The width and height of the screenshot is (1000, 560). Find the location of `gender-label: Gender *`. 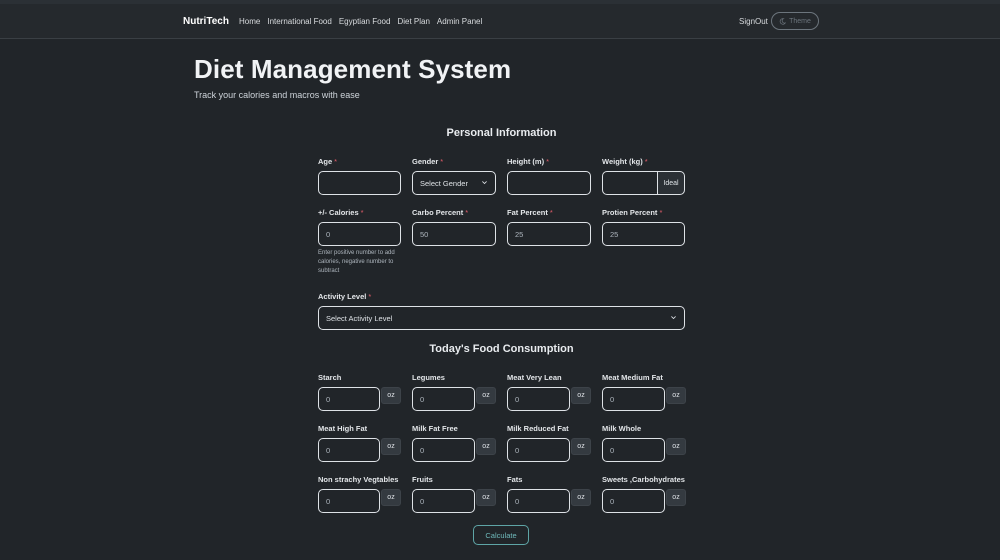

gender-label: Gender * is located at coordinates (428, 161).